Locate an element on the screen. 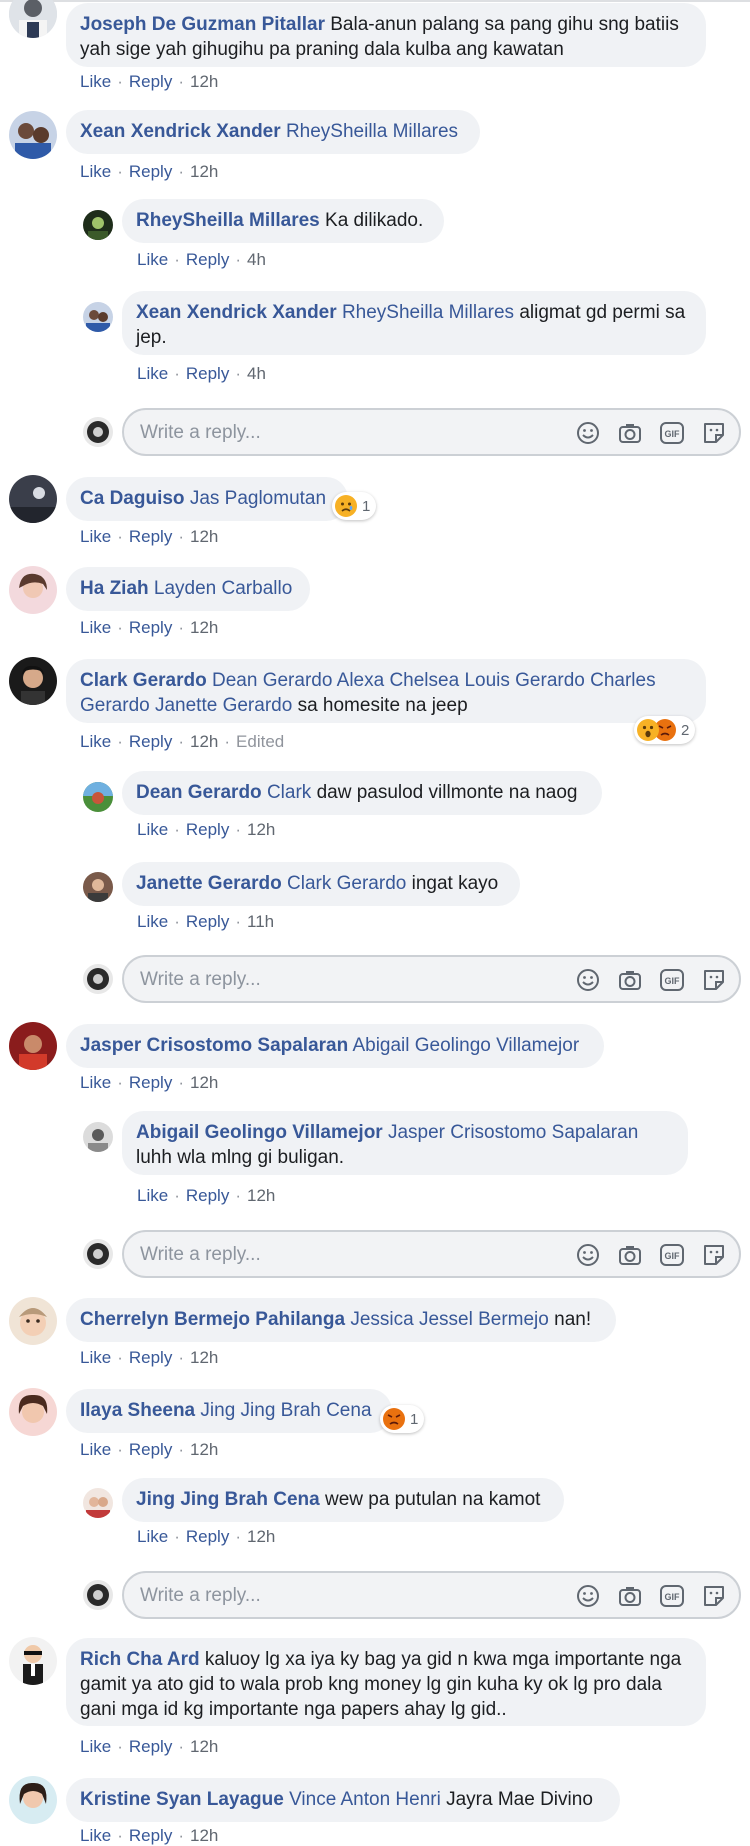 The width and height of the screenshot is (750, 1846). commenter-name: Abigail Geolingo Villamejor is located at coordinates (259, 1132).